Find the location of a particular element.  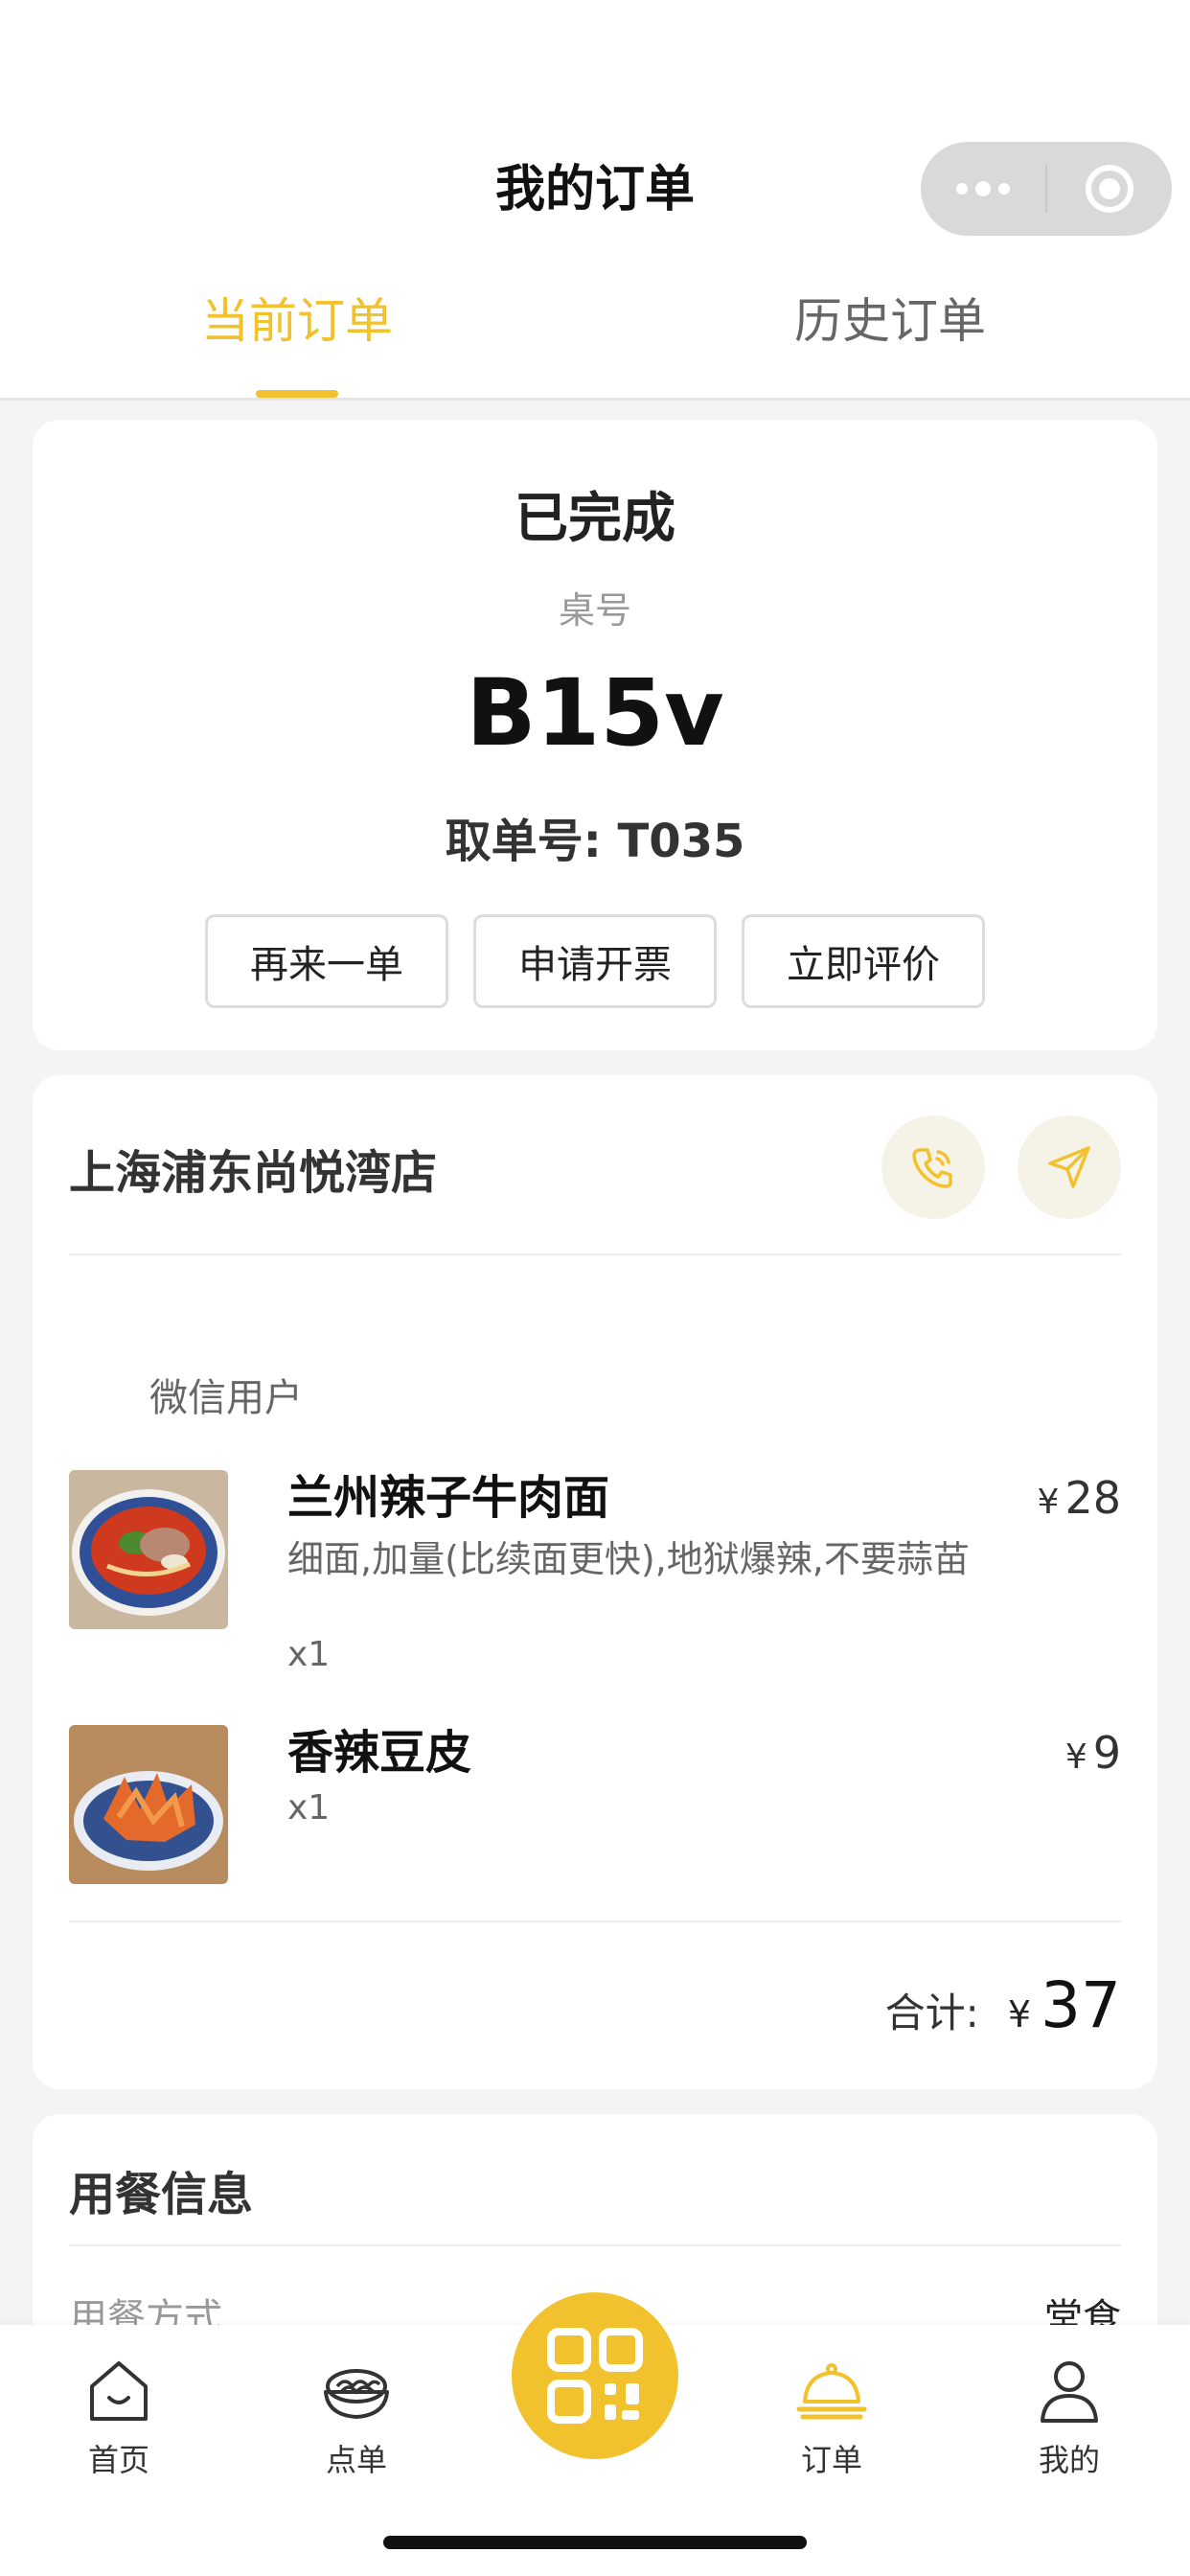

item-name: 香辣豆皮 is located at coordinates (380, 1753).